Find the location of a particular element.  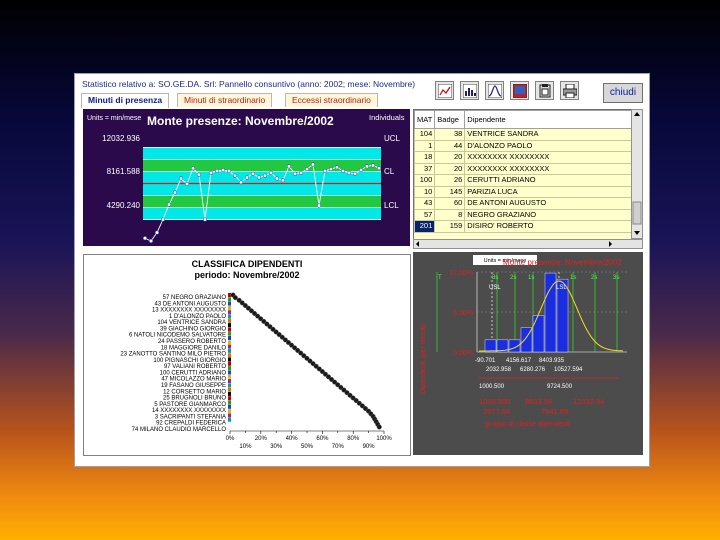

histogram-icon is located at coordinates (470, 91).